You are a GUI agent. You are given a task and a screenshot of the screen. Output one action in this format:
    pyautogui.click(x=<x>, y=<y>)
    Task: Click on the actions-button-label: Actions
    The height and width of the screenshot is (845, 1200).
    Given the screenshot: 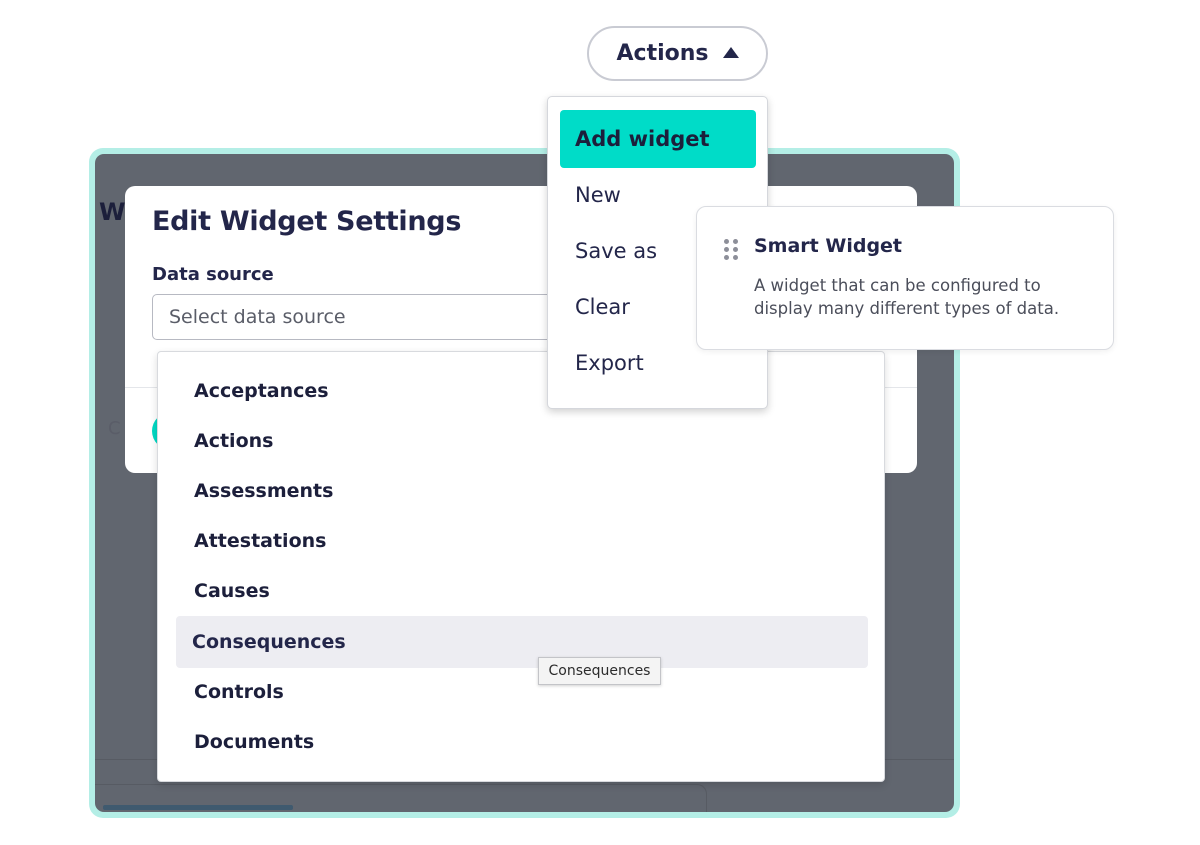 What is the action you would take?
    pyautogui.click(x=662, y=53)
    